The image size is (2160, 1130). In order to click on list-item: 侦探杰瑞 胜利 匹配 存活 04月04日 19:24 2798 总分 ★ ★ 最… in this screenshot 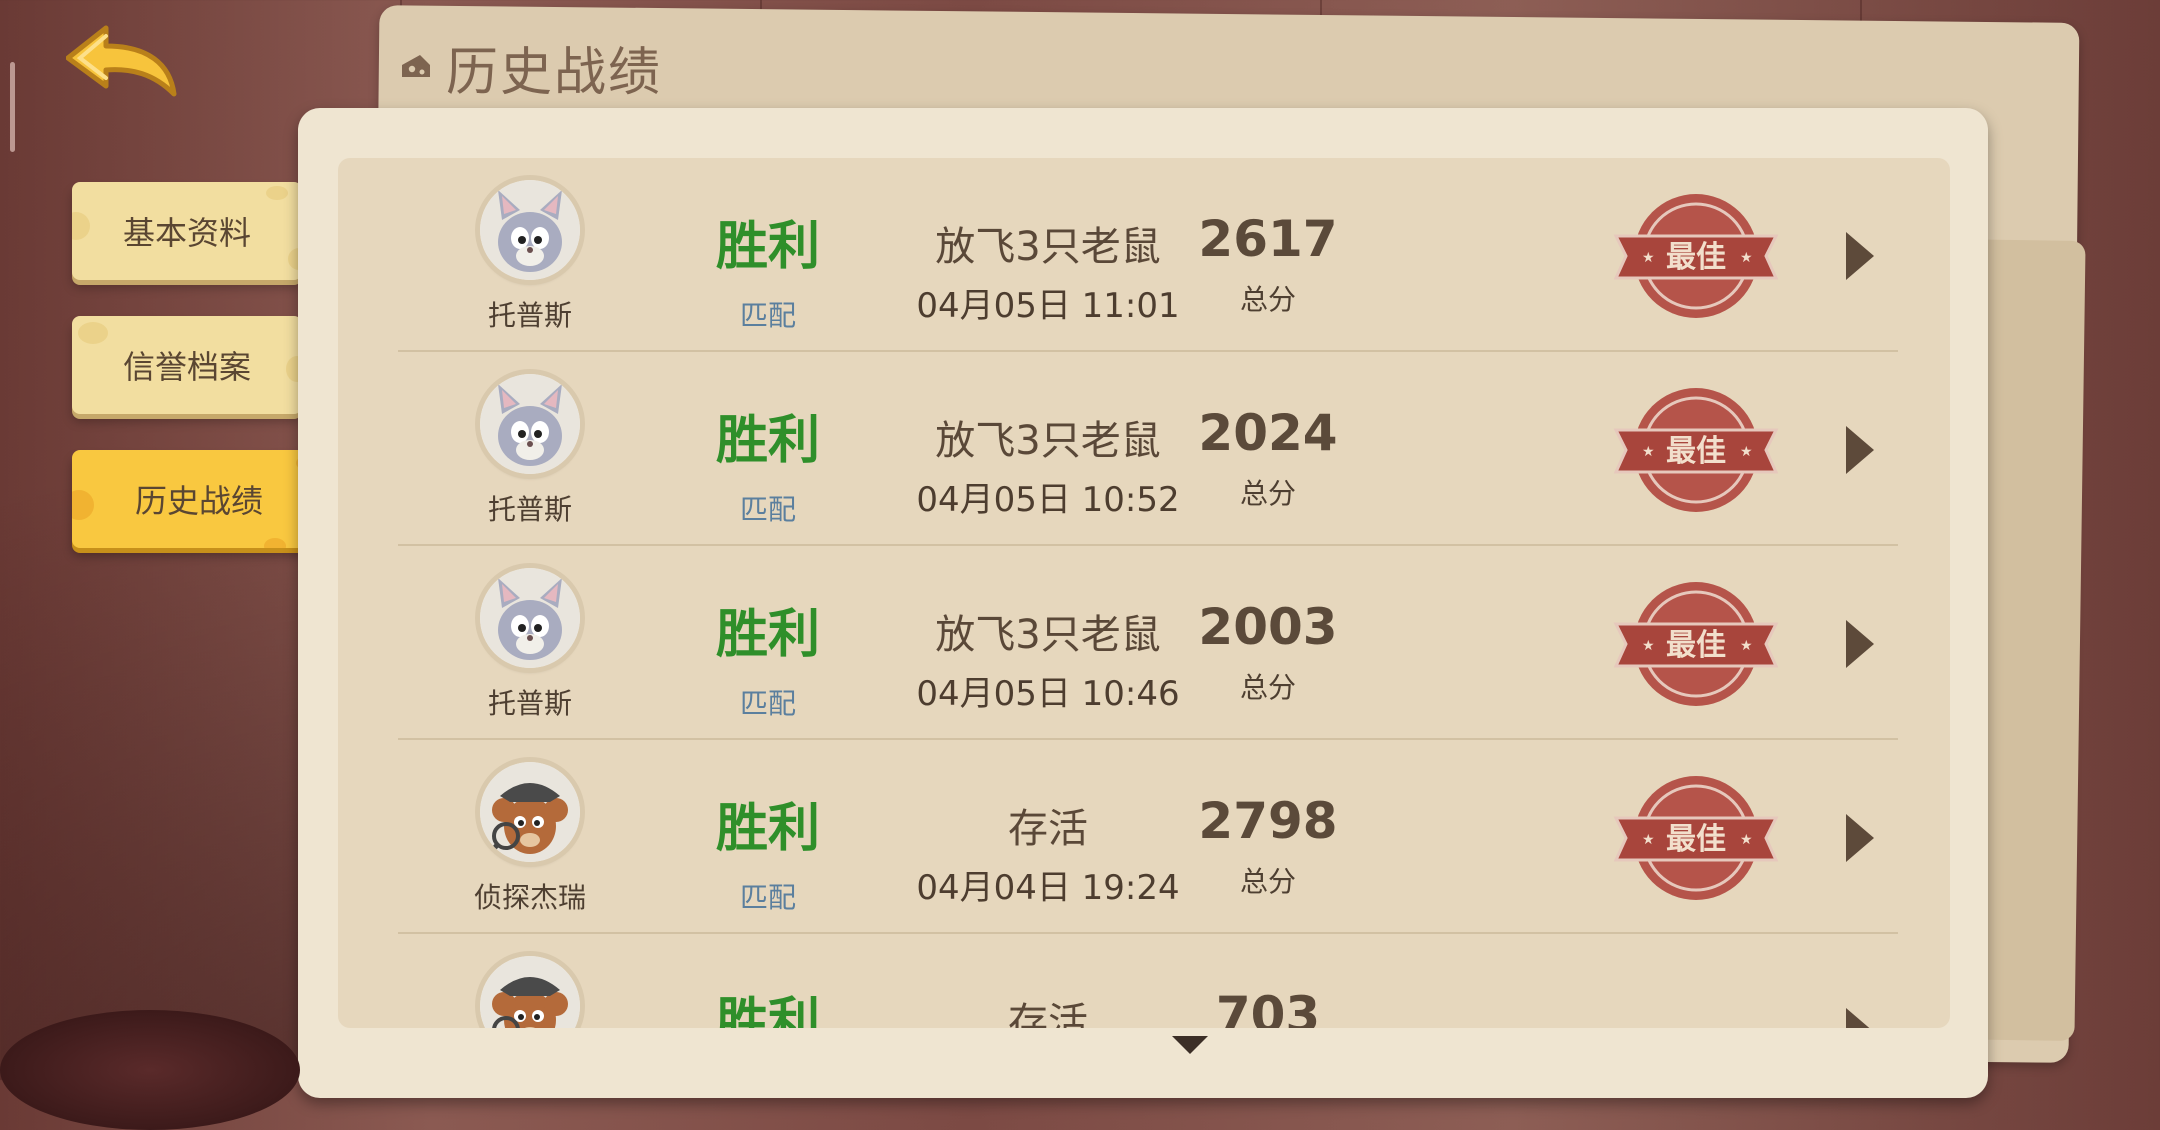, I will do `click(1144, 837)`.